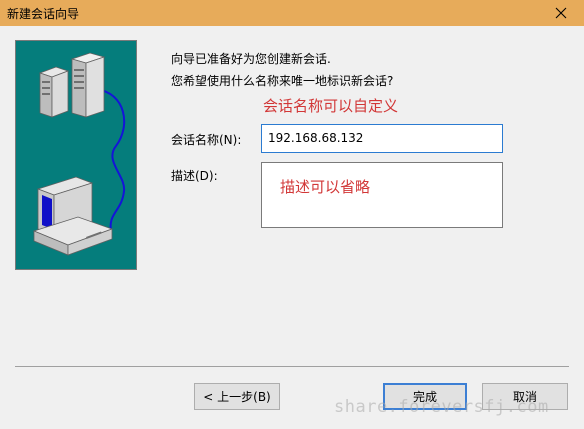  What do you see at coordinates (194, 176) in the screenshot?
I see `description-label: 描述(D):` at bounding box center [194, 176].